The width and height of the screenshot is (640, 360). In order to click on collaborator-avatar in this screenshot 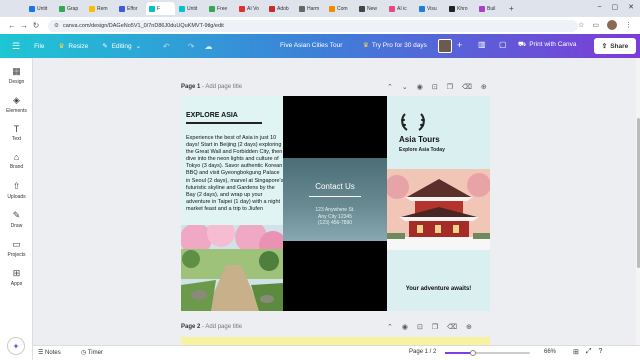, I will do `click(445, 46)`.